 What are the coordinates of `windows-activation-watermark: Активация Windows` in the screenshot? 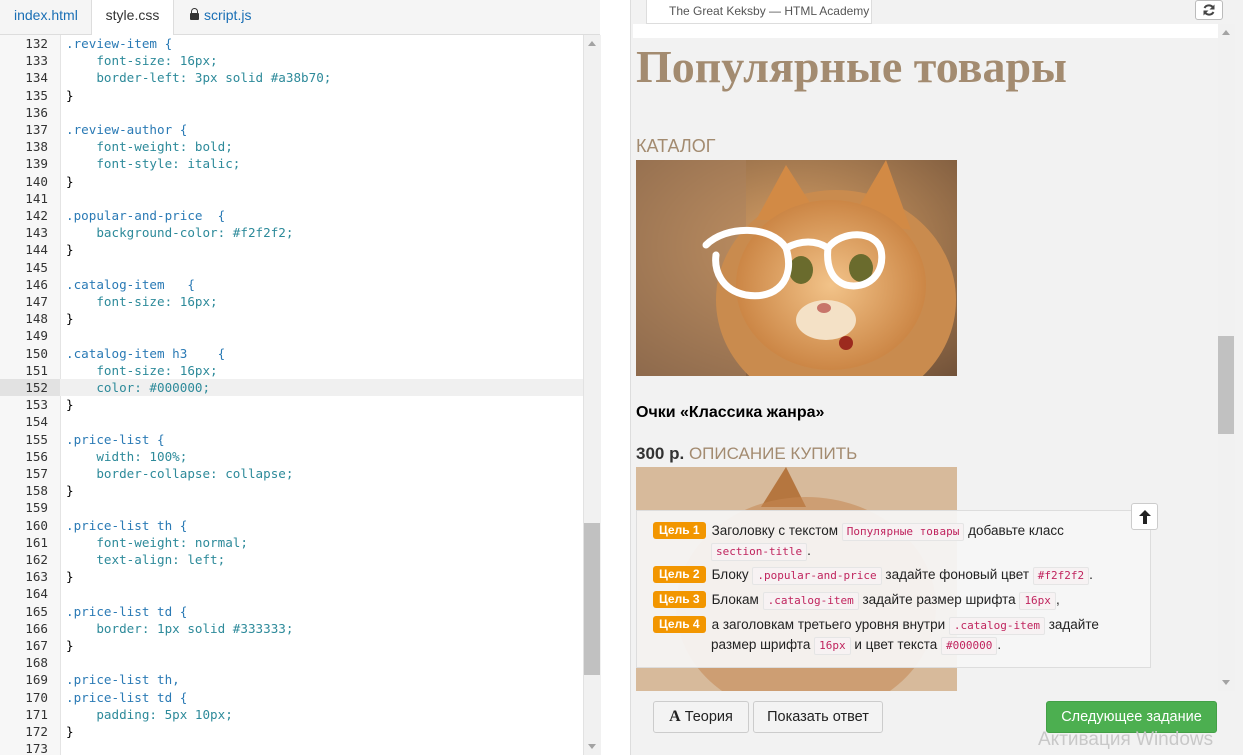 It's located at (1126, 739).